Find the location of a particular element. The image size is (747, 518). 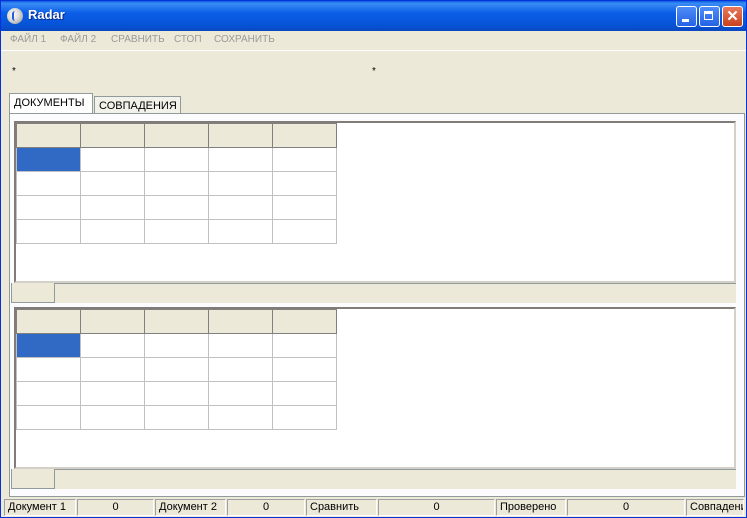

app-icon is located at coordinates (15, 16).